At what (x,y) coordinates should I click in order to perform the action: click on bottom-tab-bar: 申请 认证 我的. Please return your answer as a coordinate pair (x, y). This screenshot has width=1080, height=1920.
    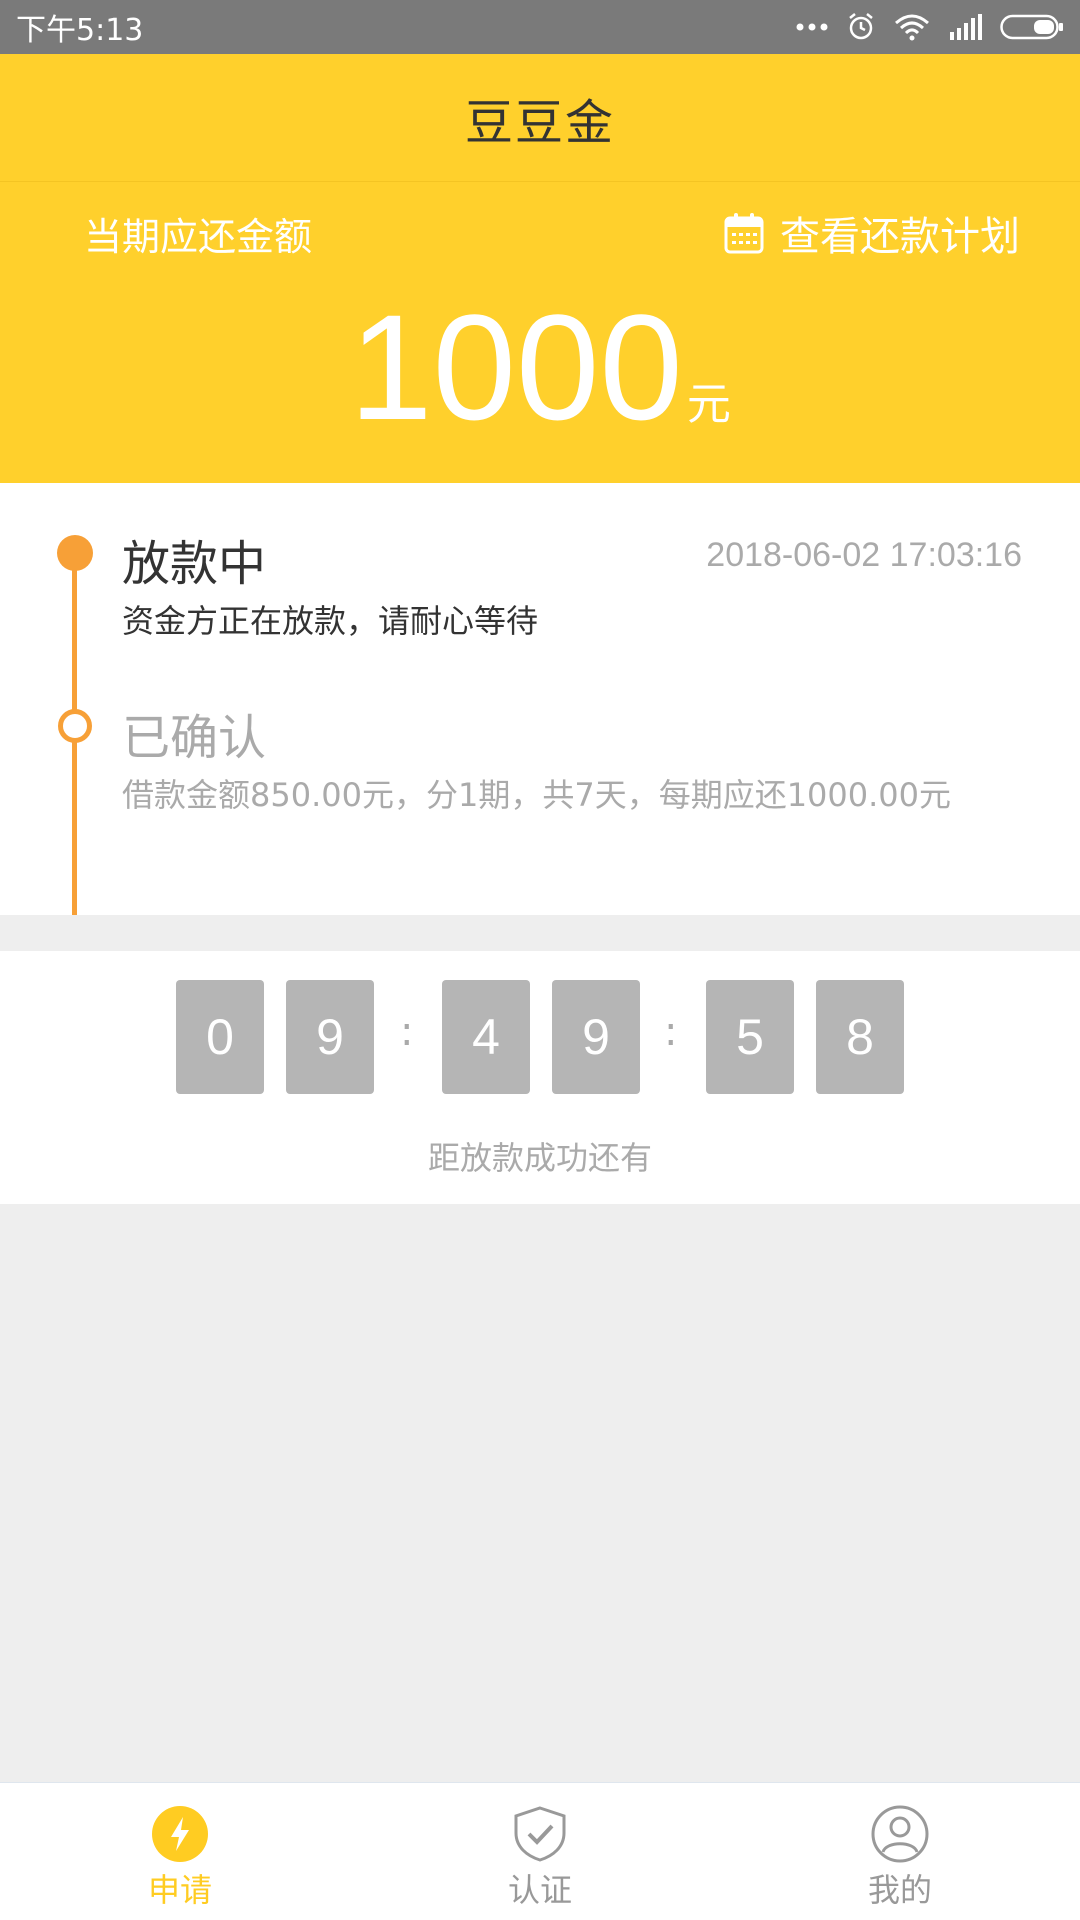
    Looking at the image, I should click on (540, 1851).